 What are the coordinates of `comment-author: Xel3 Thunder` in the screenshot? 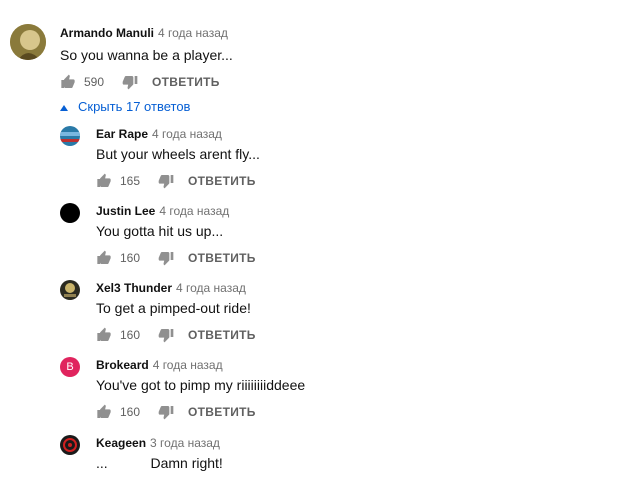 It's located at (134, 288).